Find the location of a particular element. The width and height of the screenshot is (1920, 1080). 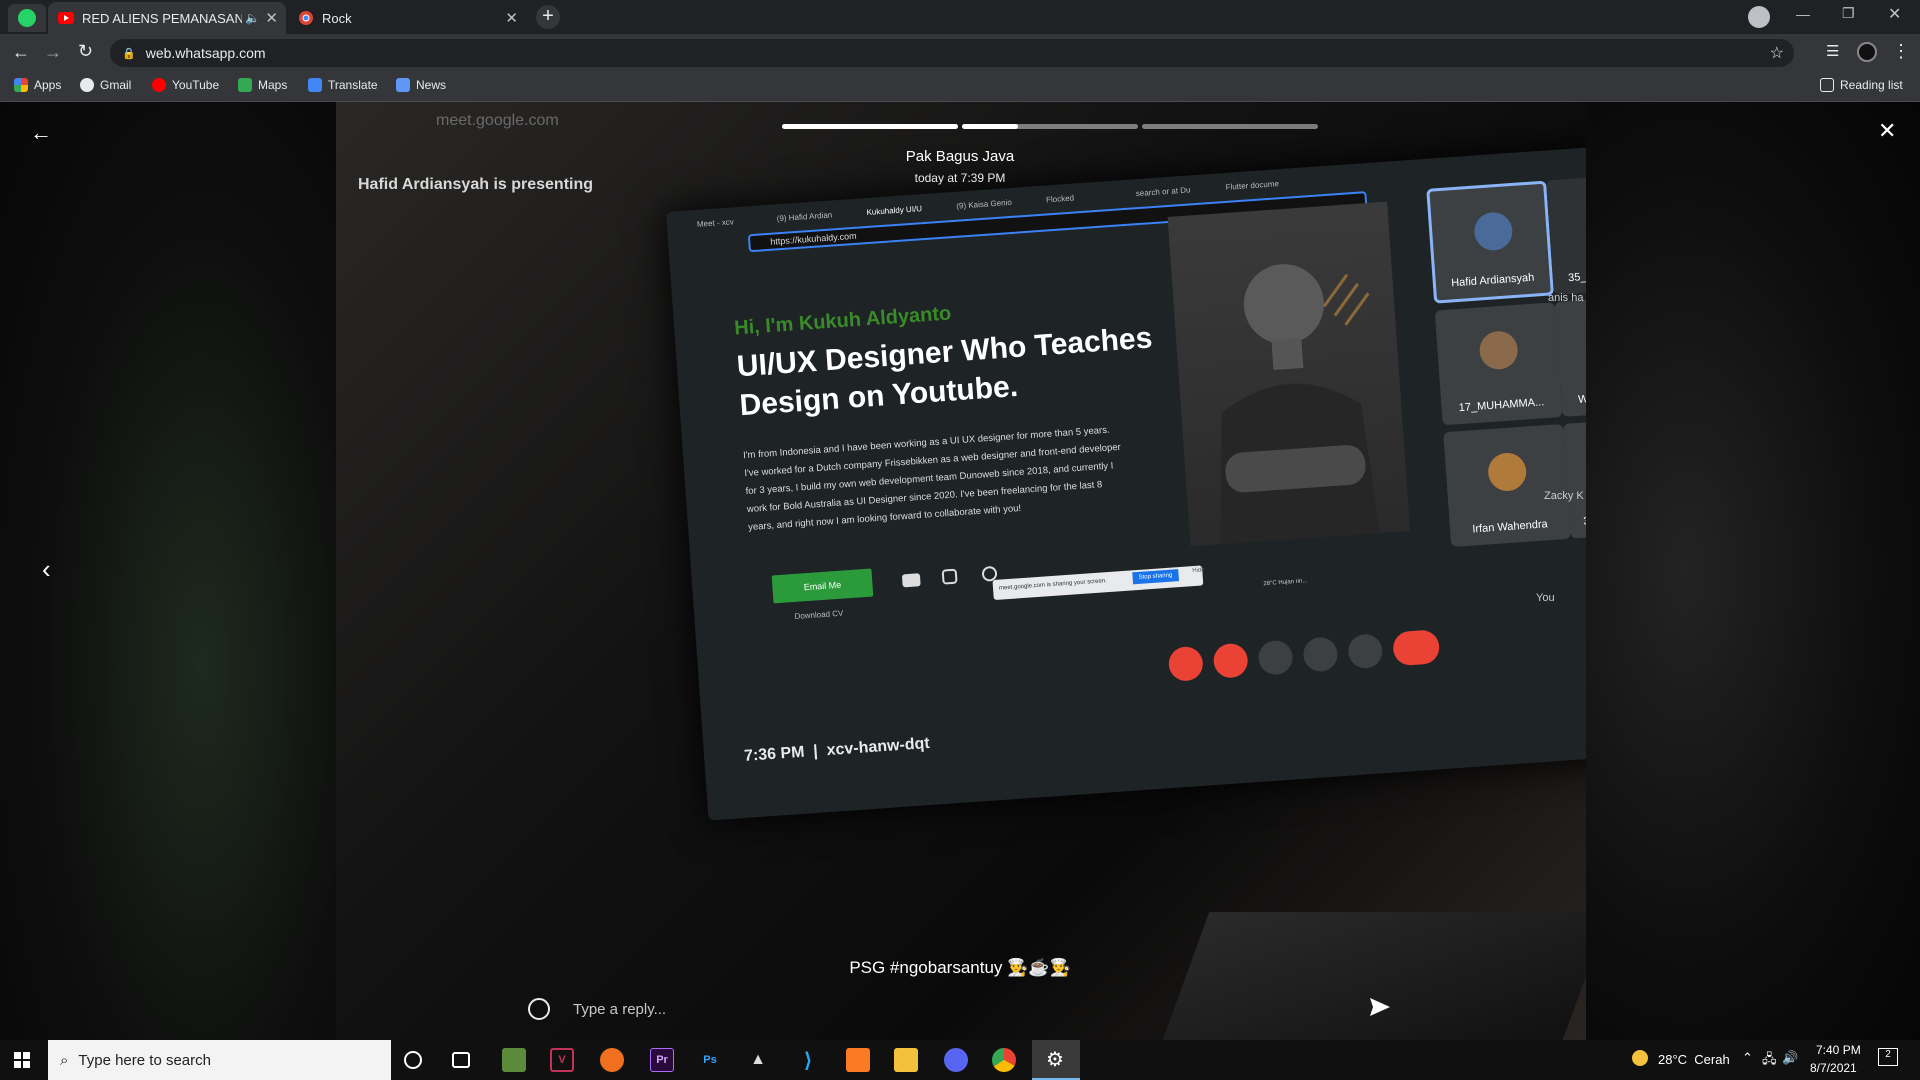

photo-inner-tab: search or at Du is located at coordinates (1163, 192).